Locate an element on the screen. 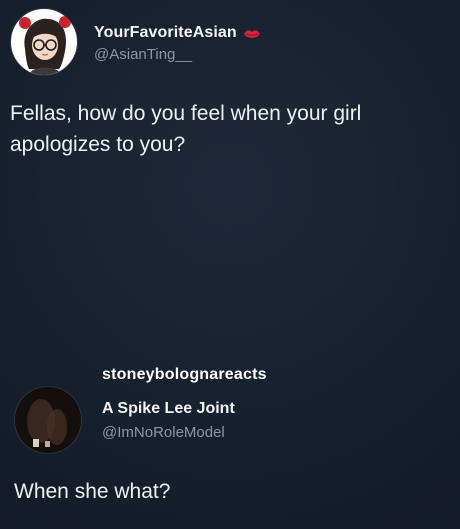  reply-user-handle: @ImNoRoleModel is located at coordinates (168, 432).